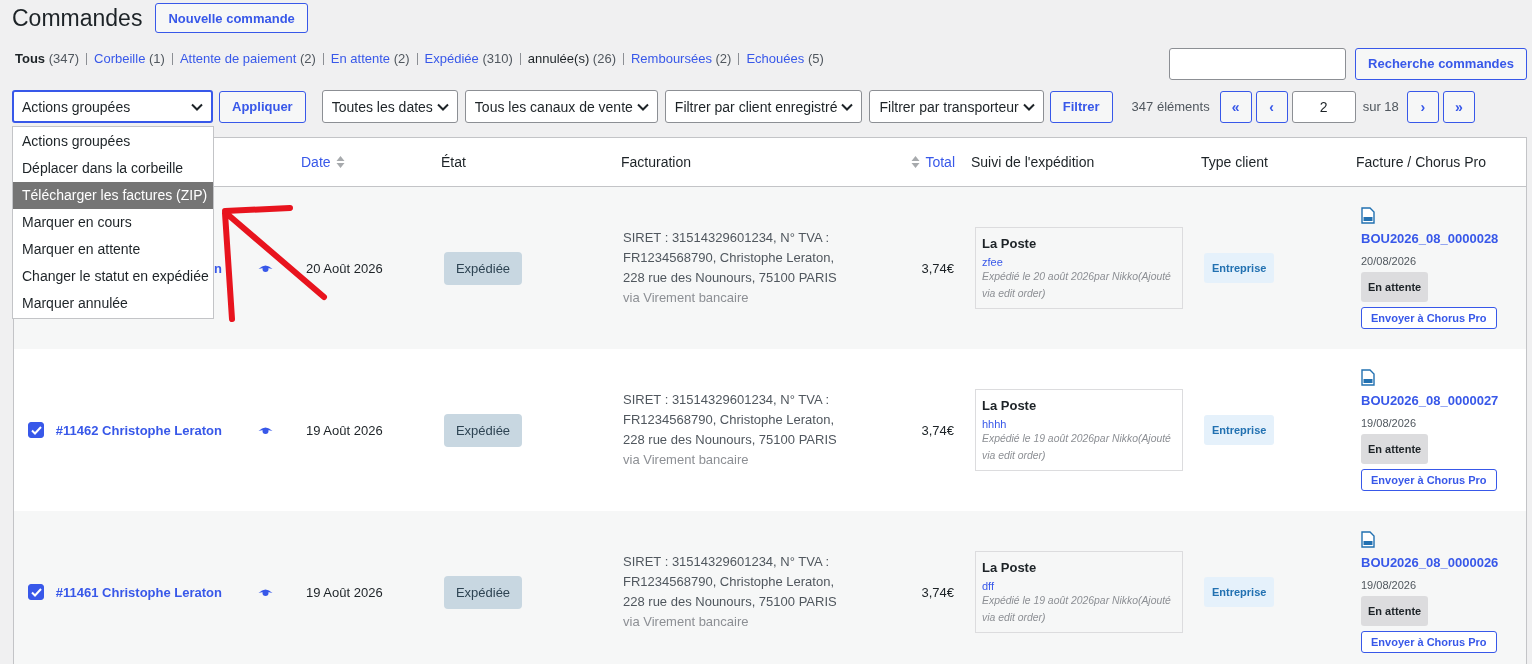 Image resolution: width=1532 pixels, height=664 pixels. I want to click on column-header: Facturation, so click(656, 162).